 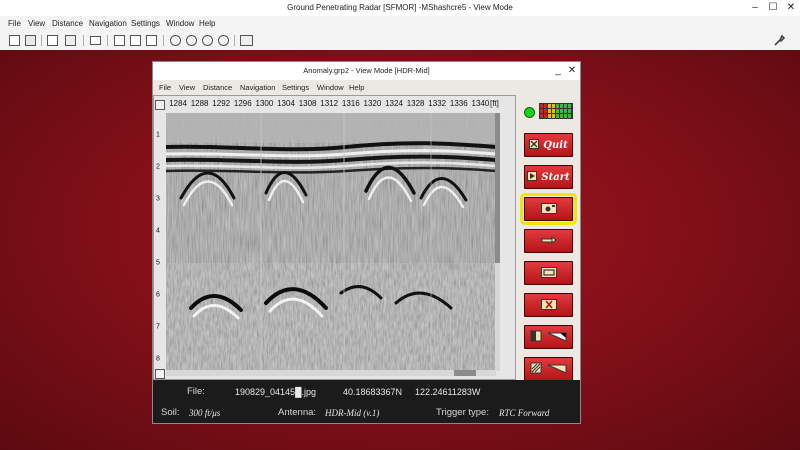 I want to click on depth-tick-label: 4, so click(x=158, y=231).